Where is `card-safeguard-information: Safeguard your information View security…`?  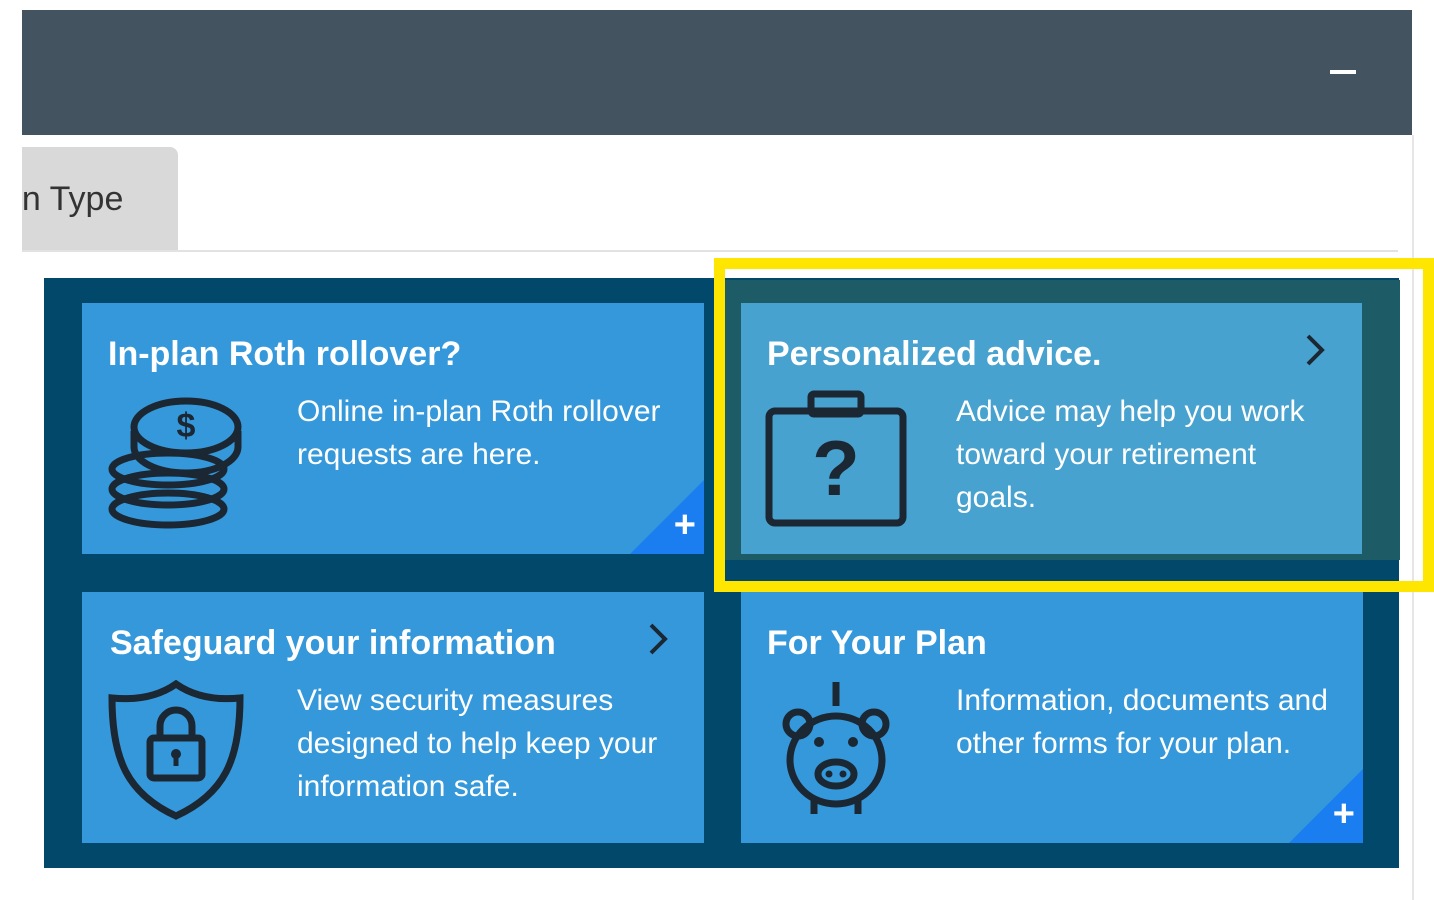 card-safeguard-information: Safeguard your information View security… is located at coordinates (393, 717).